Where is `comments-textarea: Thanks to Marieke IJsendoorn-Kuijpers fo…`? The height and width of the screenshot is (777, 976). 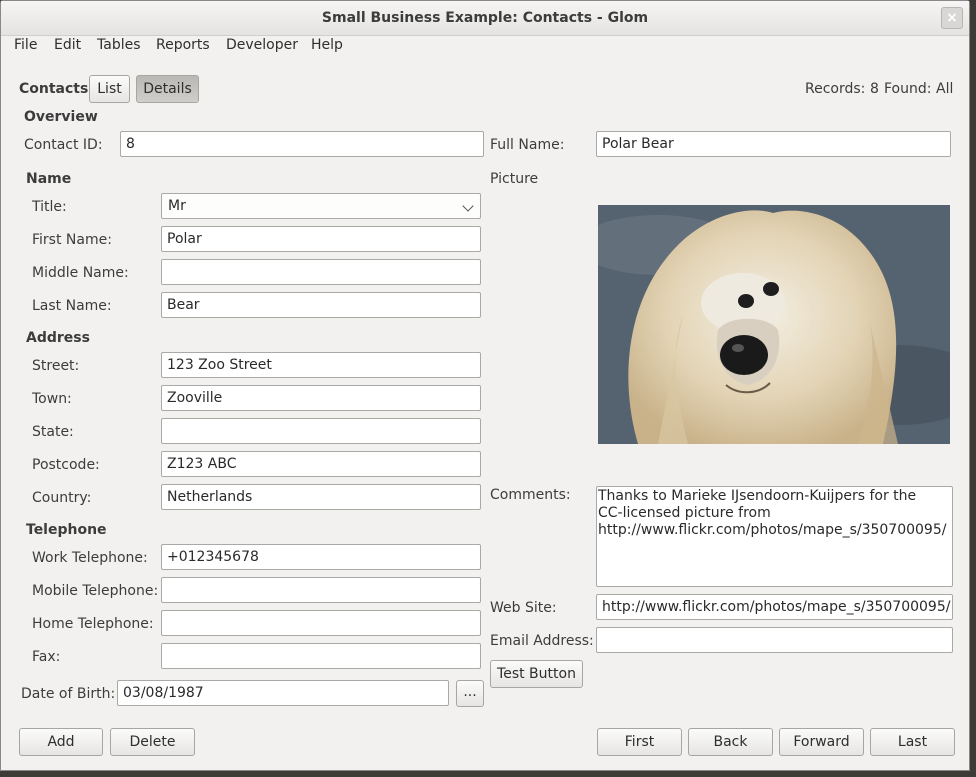
comments-textarea: Thanks to Marieke IJsendoorn-Kuijpers fo… is located at coordinates (774, 536).